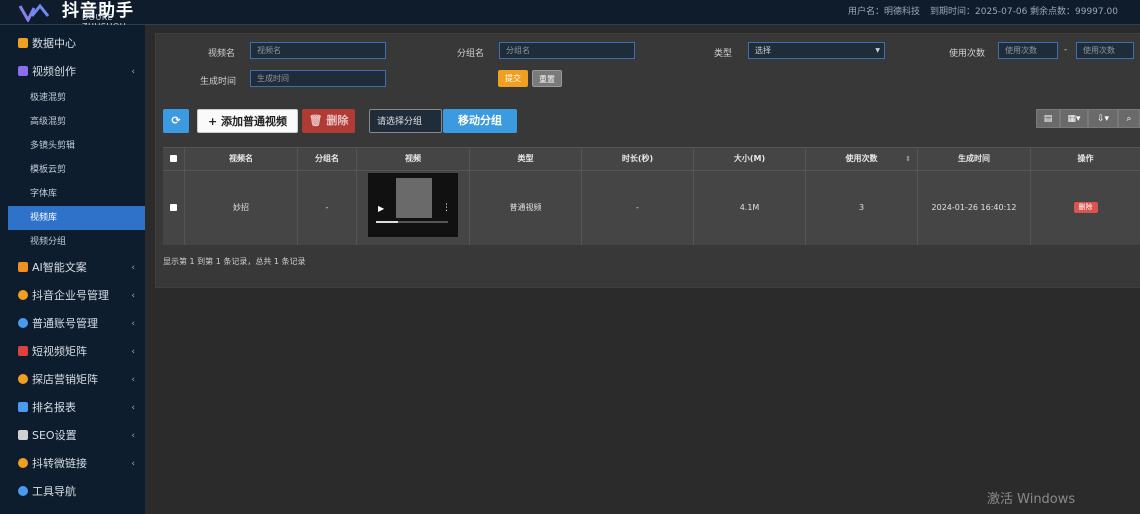 This screenshot has height=514, width=1140. Describe the element at coordinates (23, 379) in the screenshot. I see `store-icon` at that location.